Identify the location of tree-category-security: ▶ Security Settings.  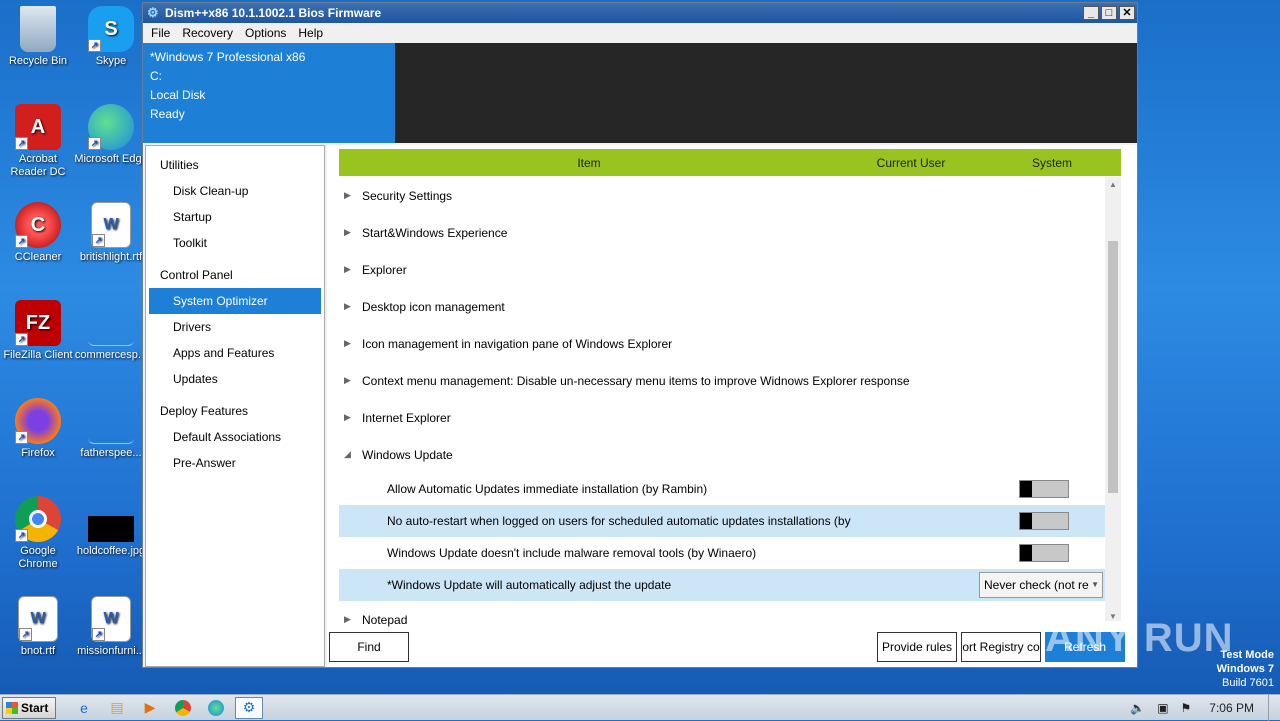
(722, 195).